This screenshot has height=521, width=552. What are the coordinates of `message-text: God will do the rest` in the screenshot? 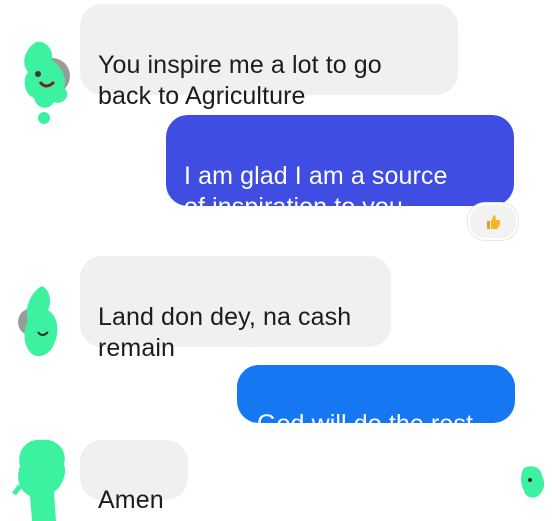 It's located at (365, 424).